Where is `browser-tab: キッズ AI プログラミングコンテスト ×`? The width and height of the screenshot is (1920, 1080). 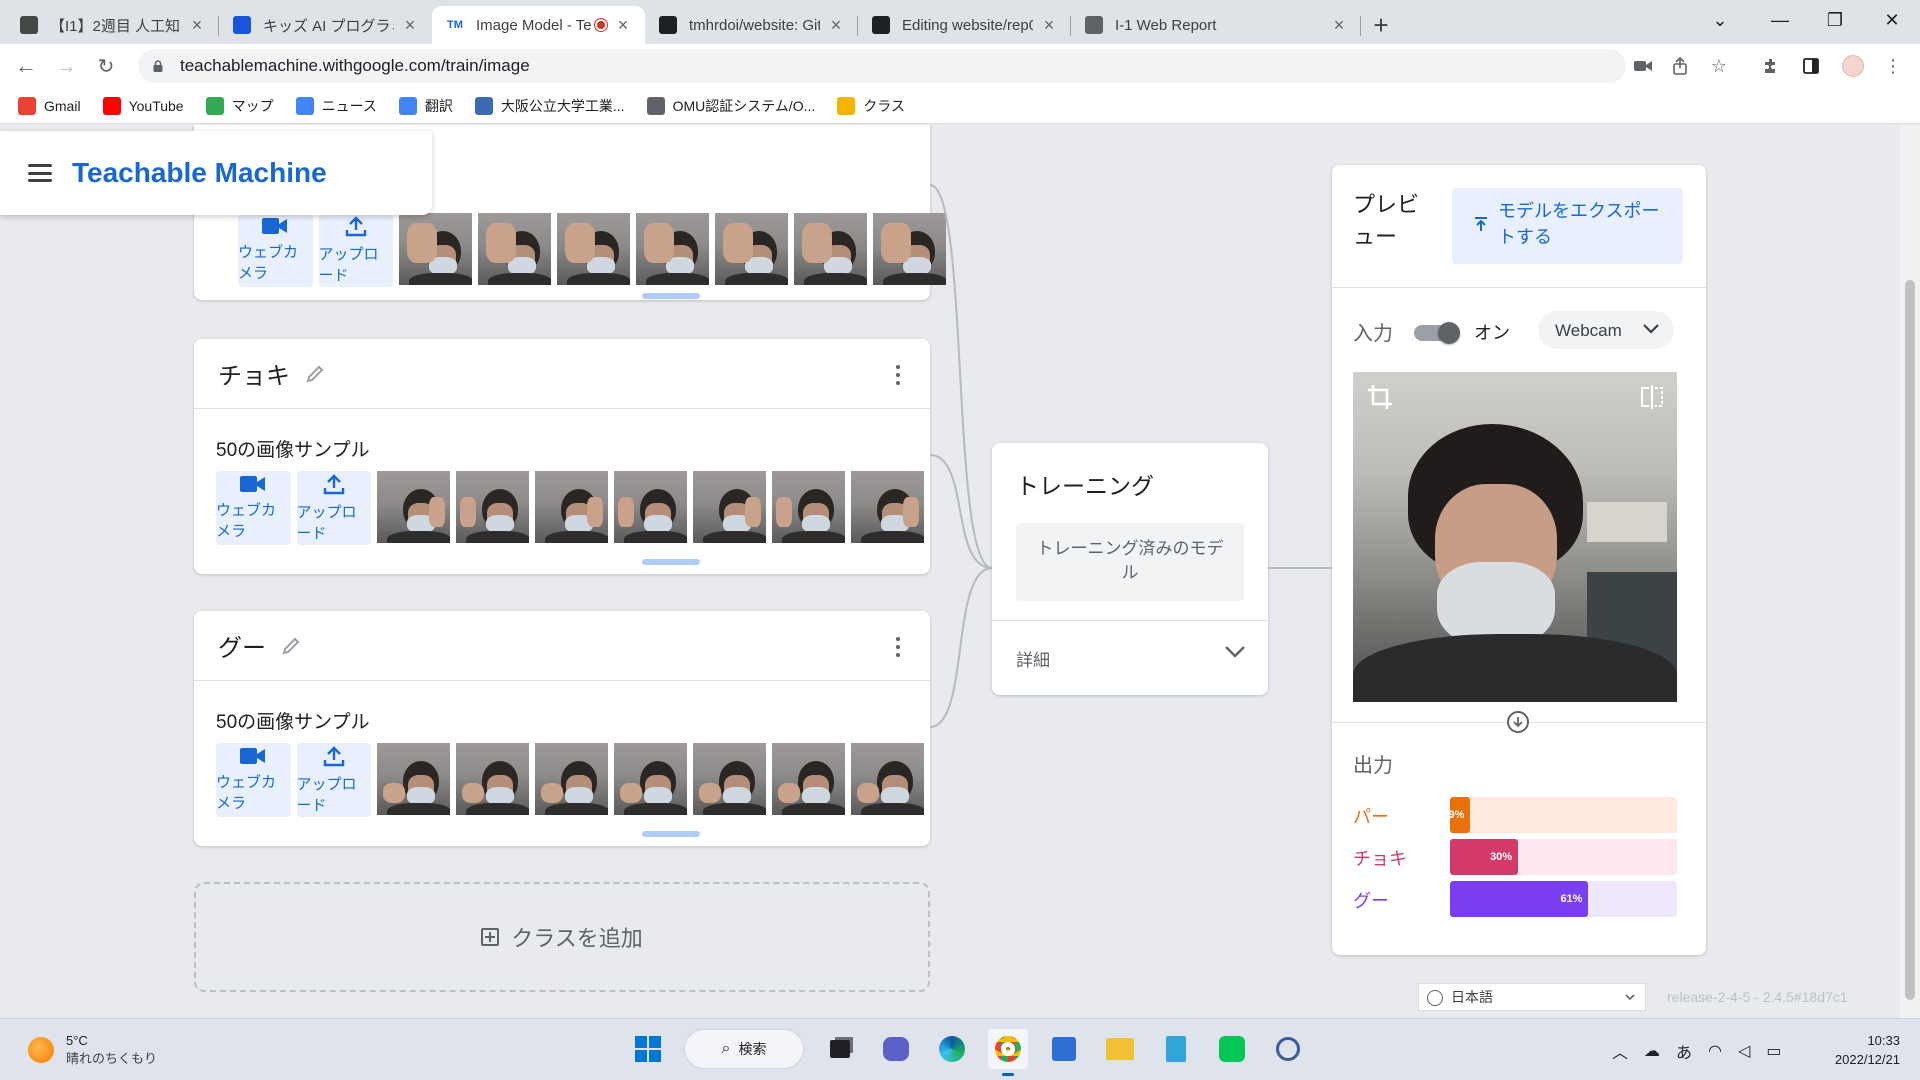 browser-tab: キッズ AI プログラミングコンテスト × is located at coordinates (325, 25).